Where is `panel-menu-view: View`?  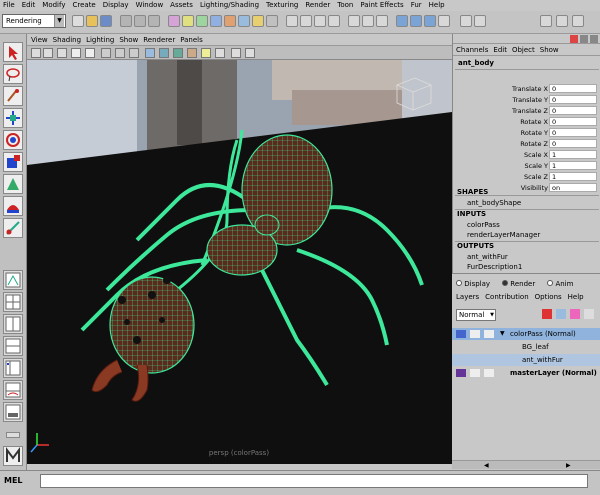 panel-menu-view: View is located at coordinates (39, 40).